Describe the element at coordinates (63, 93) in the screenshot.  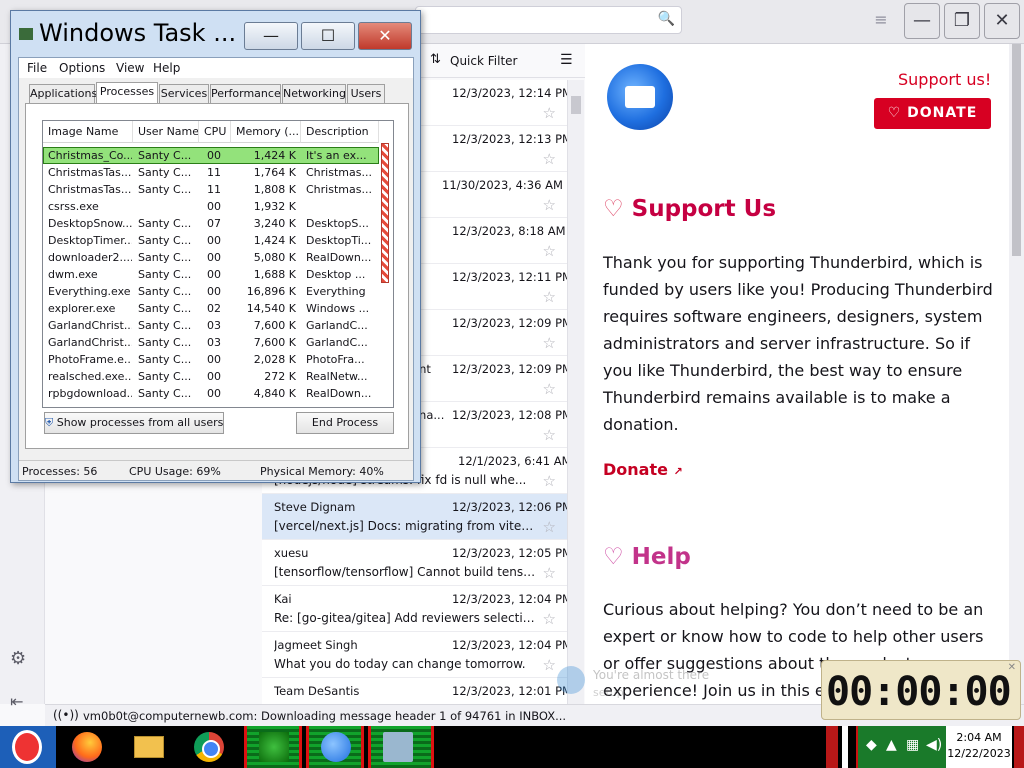
I see `tab-applications: Applications` at that location.